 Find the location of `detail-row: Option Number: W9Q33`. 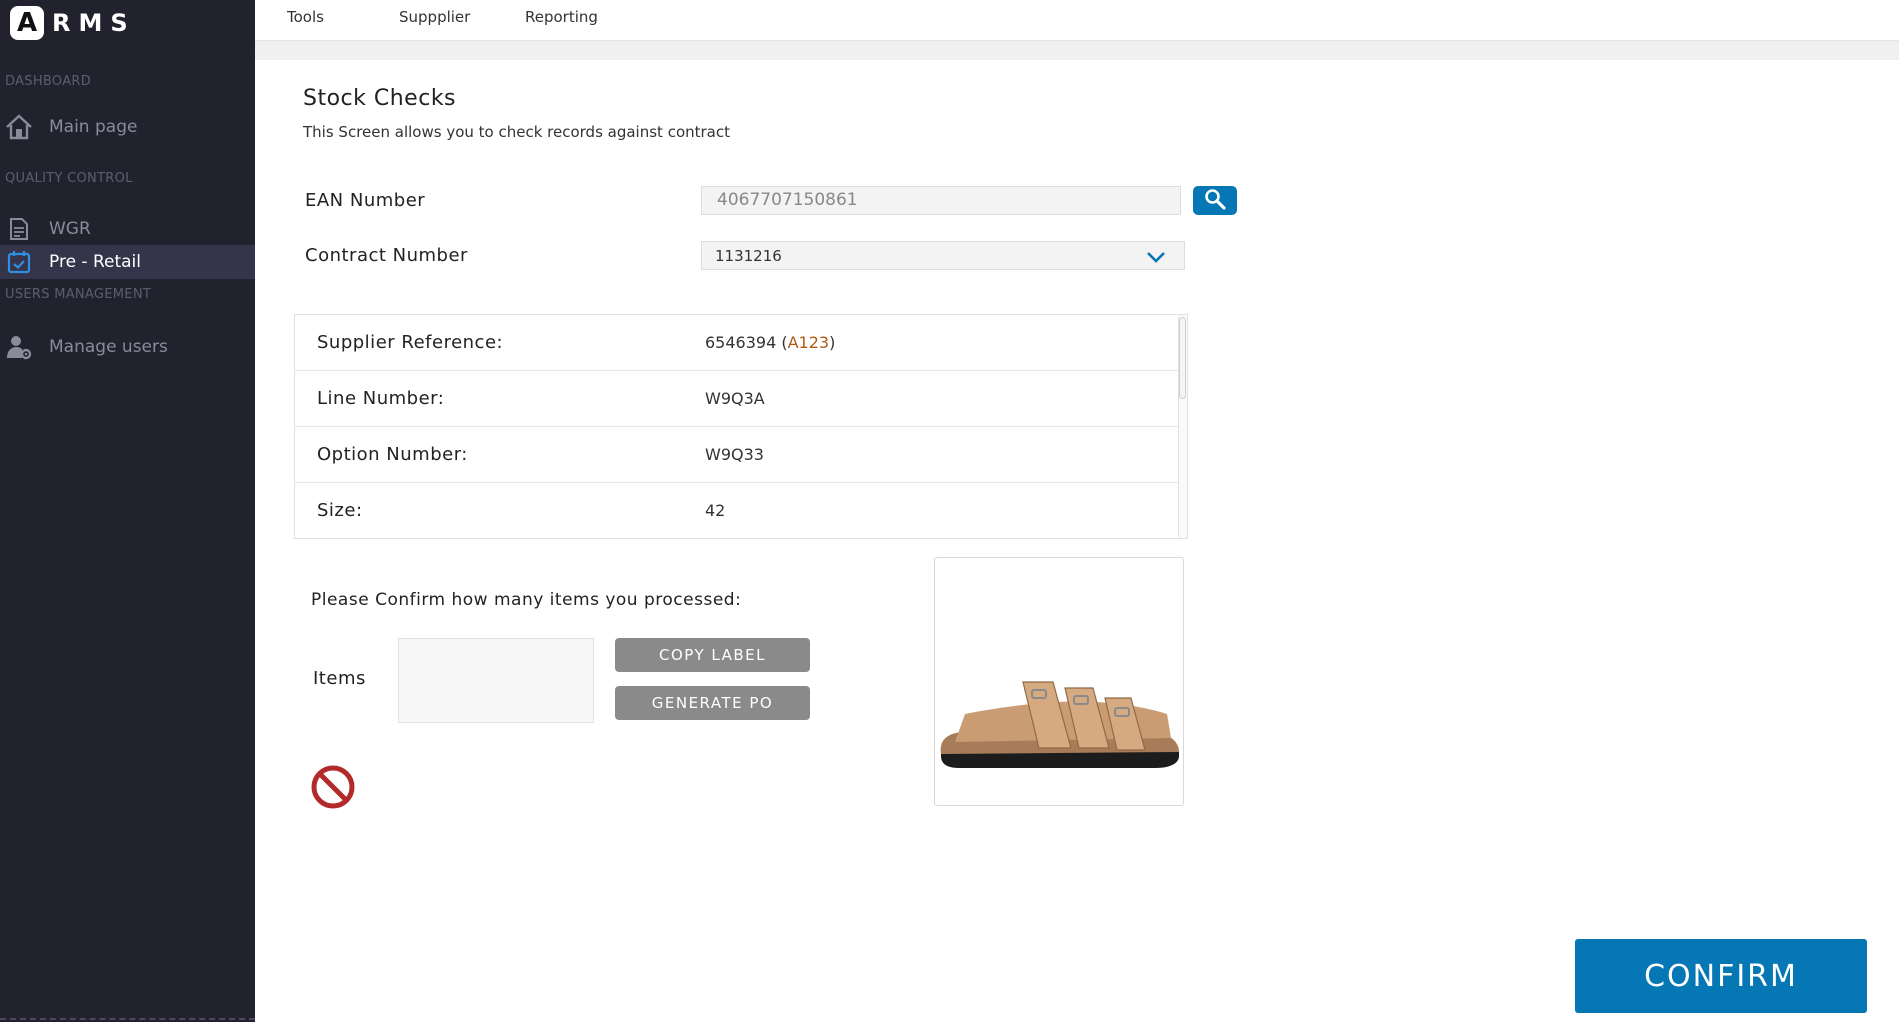

detail-row: Option Number: W9Q33 is located at coordinates (737, 455).